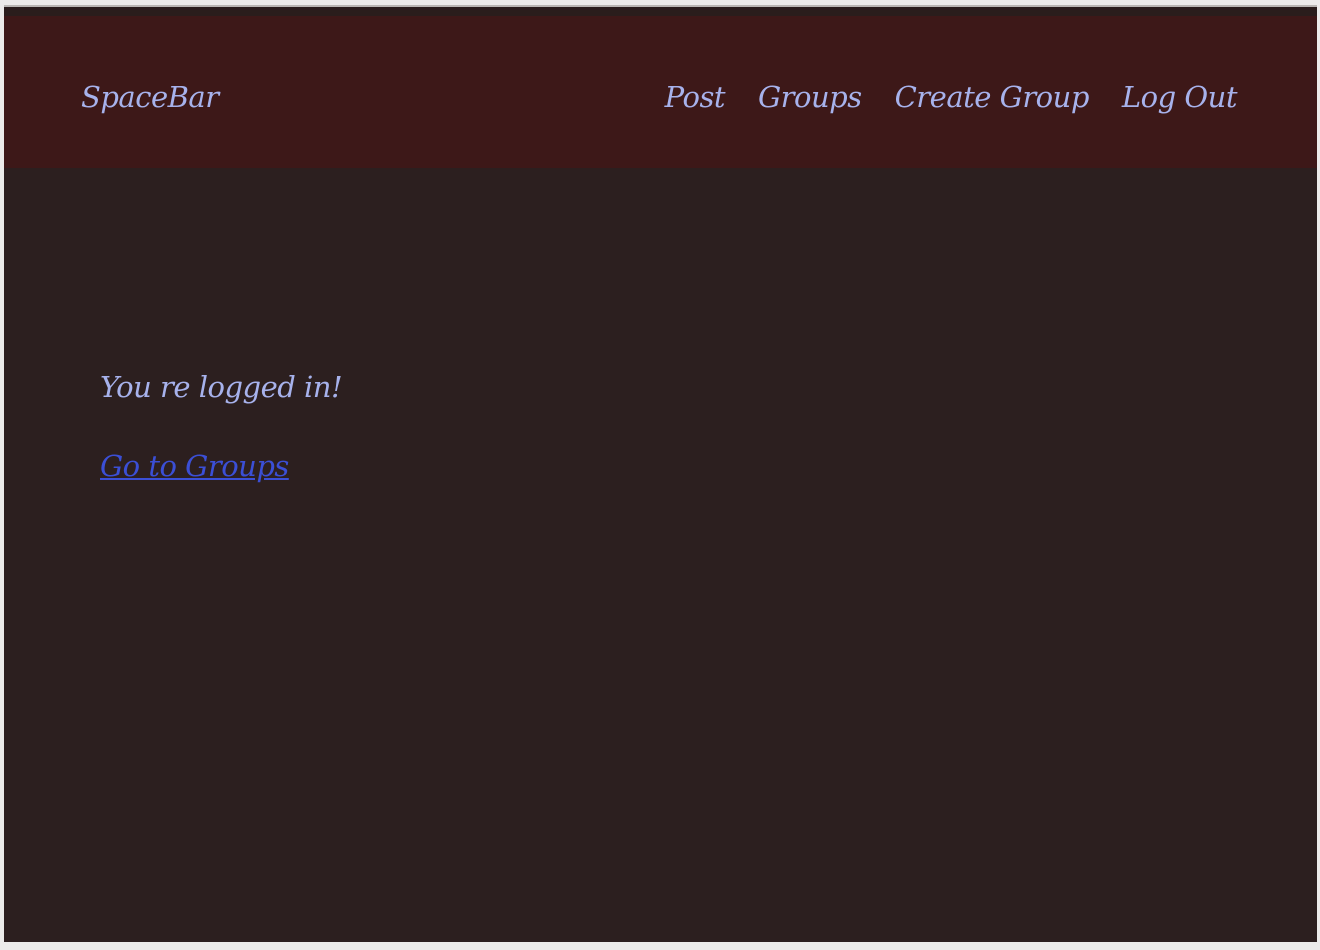  I want to click on top-strip, so click(660, 11).